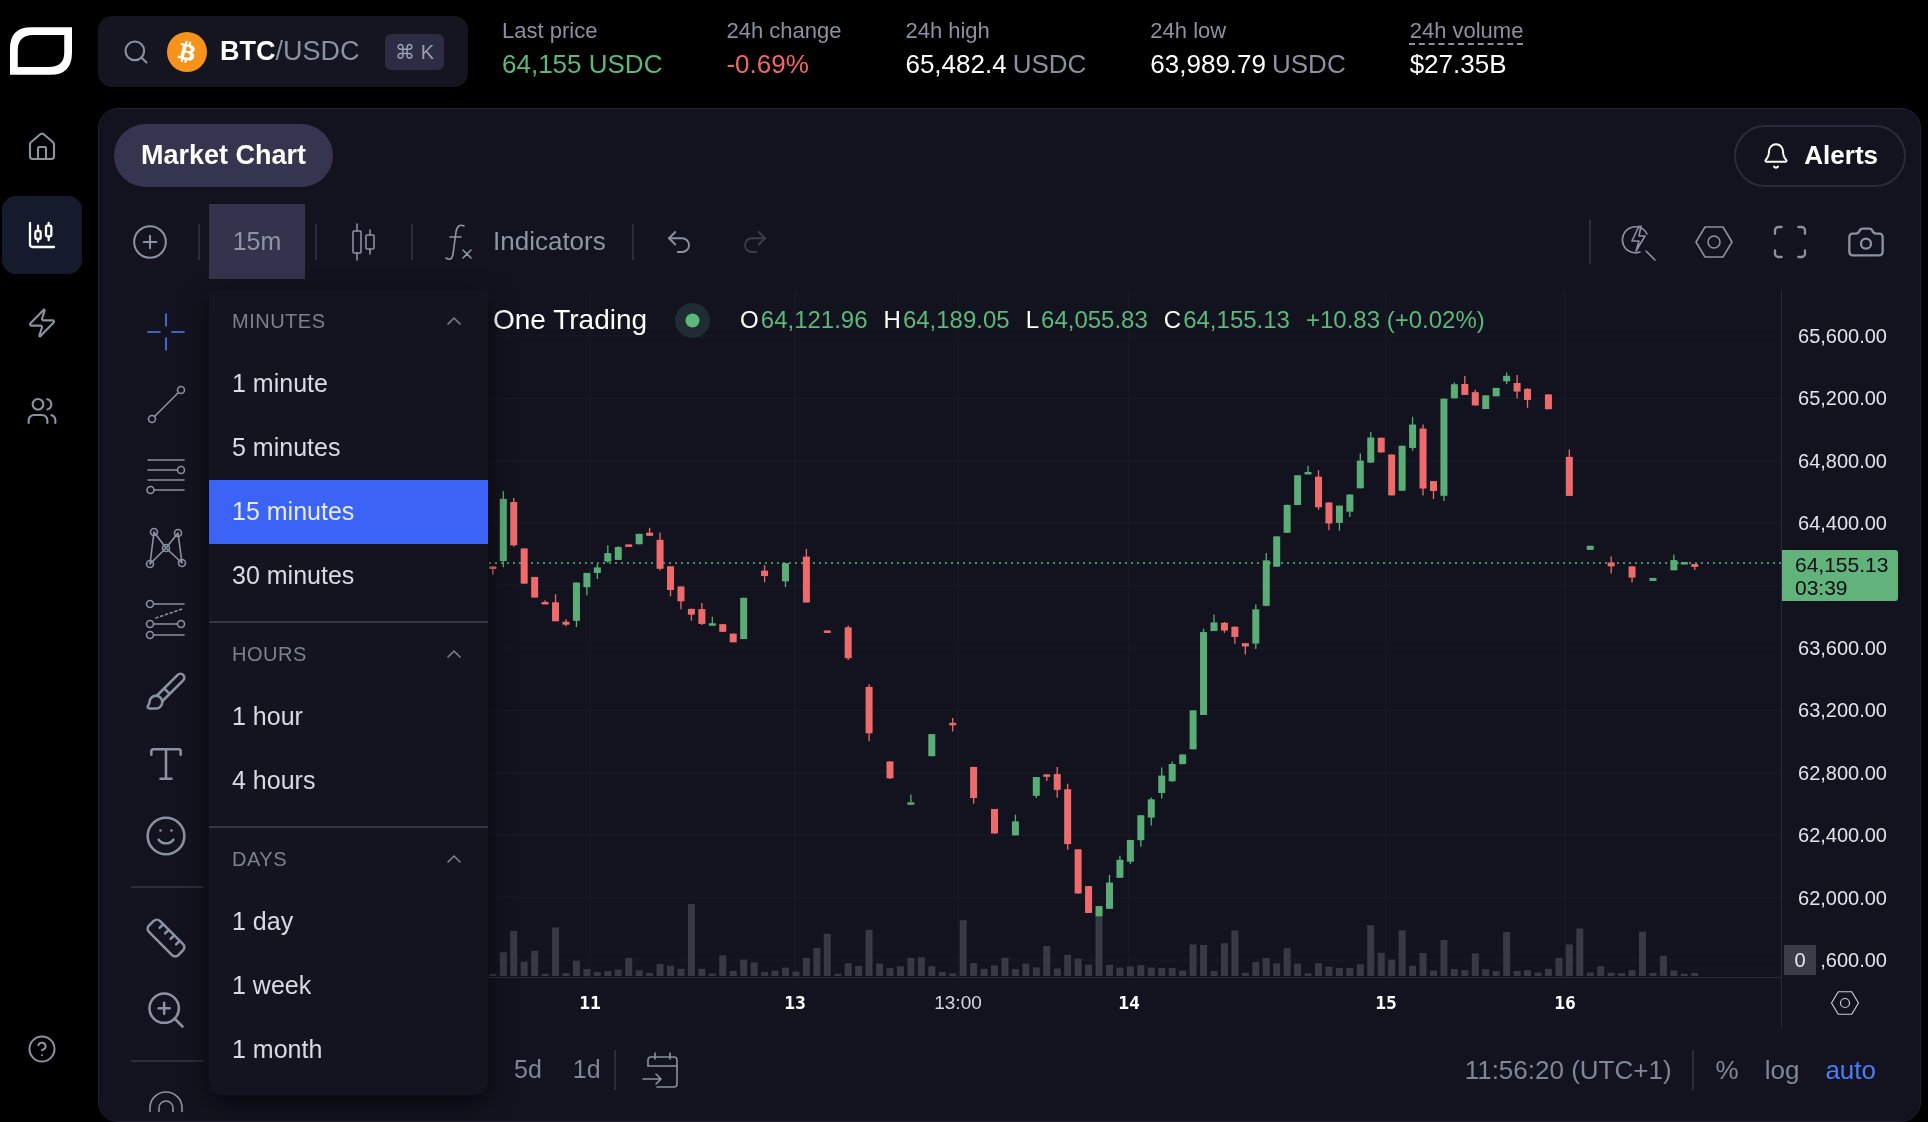  What do you see at coordinates (767, 64) in the screenshot?
I see `stat-value: -0.69%` at bounding box center [767, 64].